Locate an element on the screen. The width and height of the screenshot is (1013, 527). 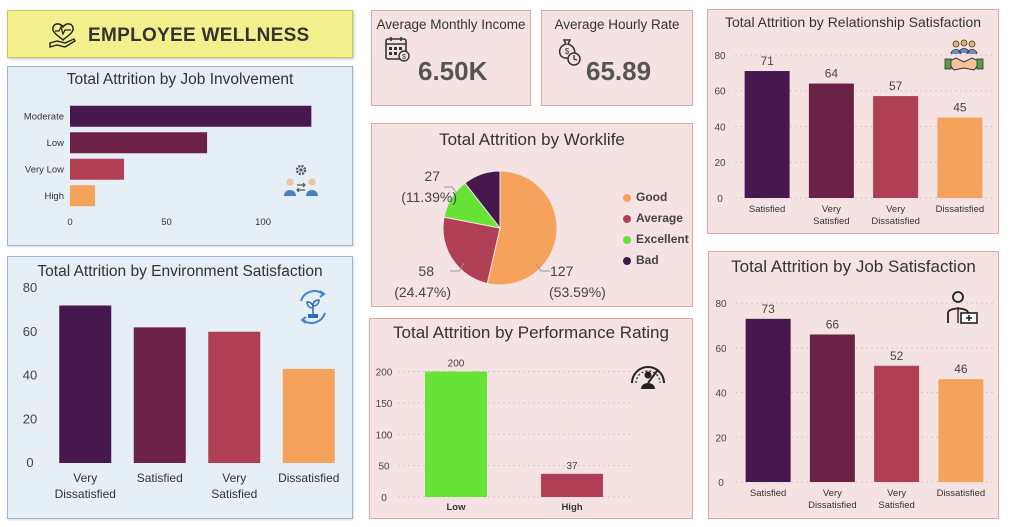
data-label-pct: (24.47%) is located at coordinates (422, 292).